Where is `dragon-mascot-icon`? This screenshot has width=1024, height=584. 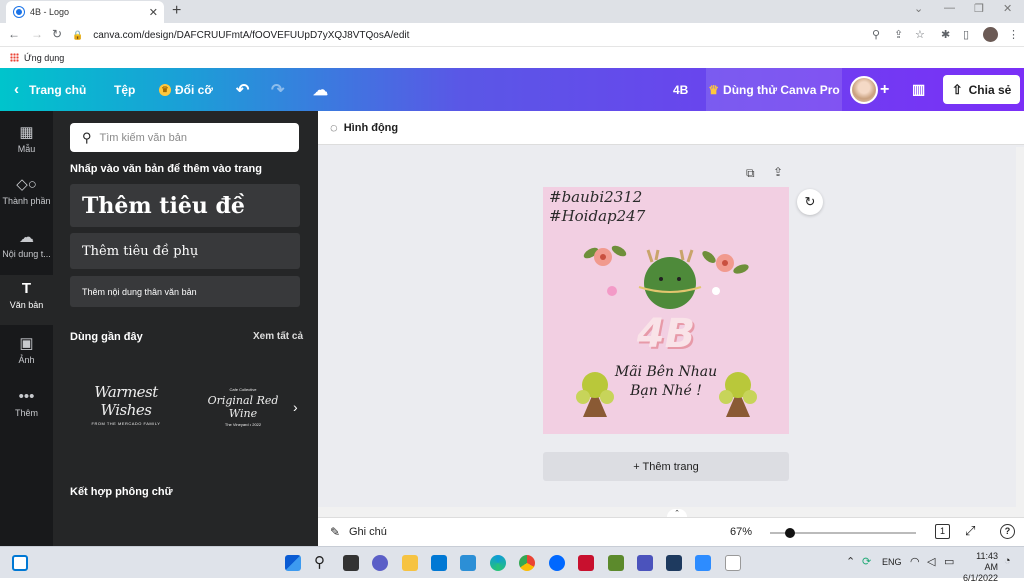
dragon-mascot-icon is located at coordinates (670, 279).